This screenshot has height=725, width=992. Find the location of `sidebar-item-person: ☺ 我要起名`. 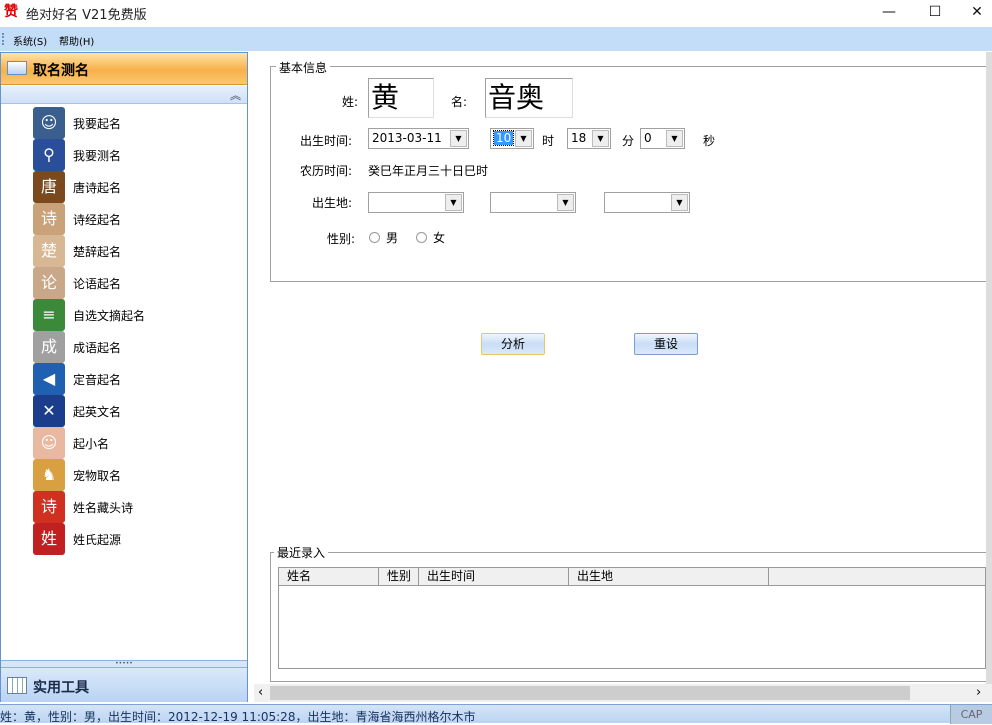

sidebar-item-person: ☺ 我要起名 is located at coordinates (133, 123).